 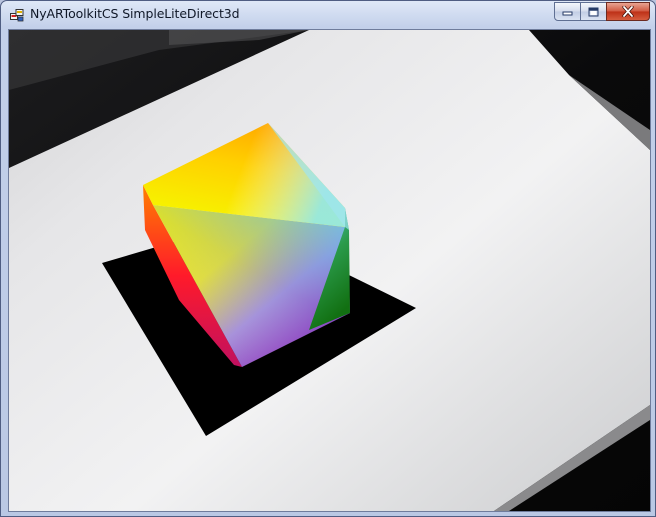 I want to click on minimize-icon, so click(x=567, y=13).